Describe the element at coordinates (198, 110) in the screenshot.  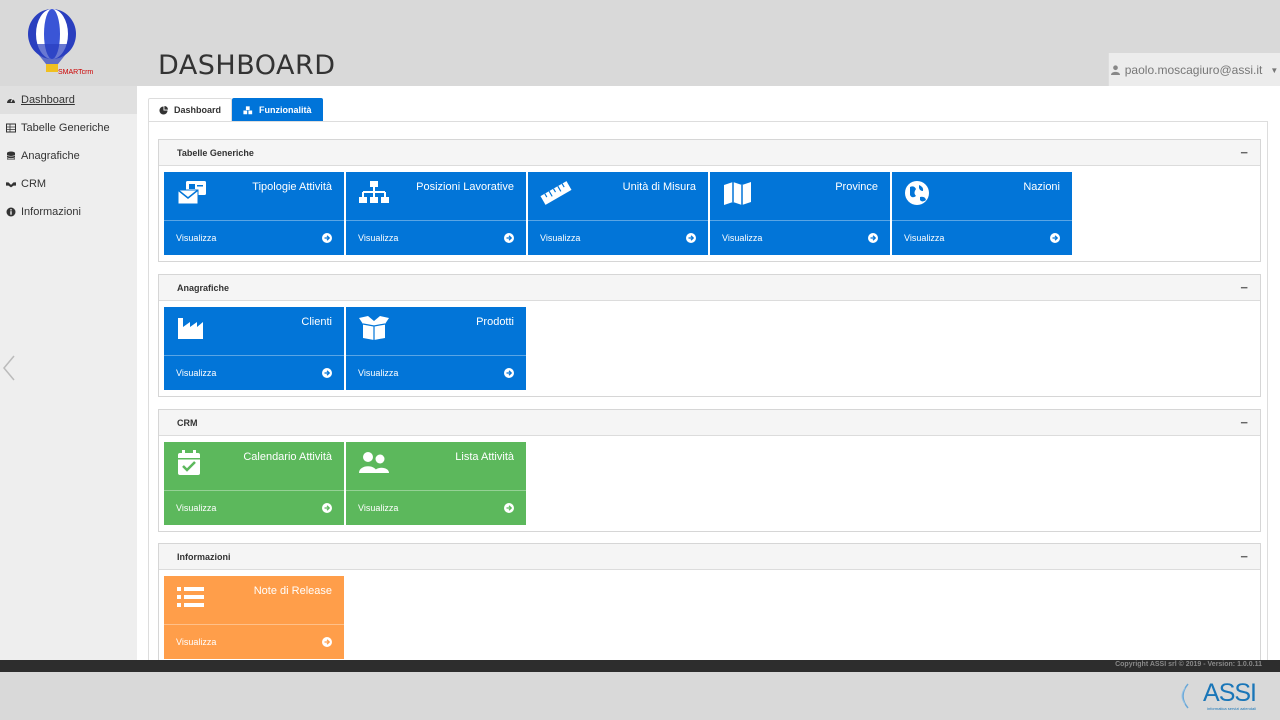
I see `tab-label: Dashboard` at that location.